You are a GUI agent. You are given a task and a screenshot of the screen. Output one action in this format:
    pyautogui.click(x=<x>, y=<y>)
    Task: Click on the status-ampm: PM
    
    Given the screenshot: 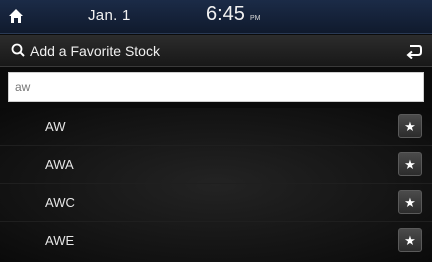 What is the action you would take?
    pyautogui.click(x=255, y=18)
    